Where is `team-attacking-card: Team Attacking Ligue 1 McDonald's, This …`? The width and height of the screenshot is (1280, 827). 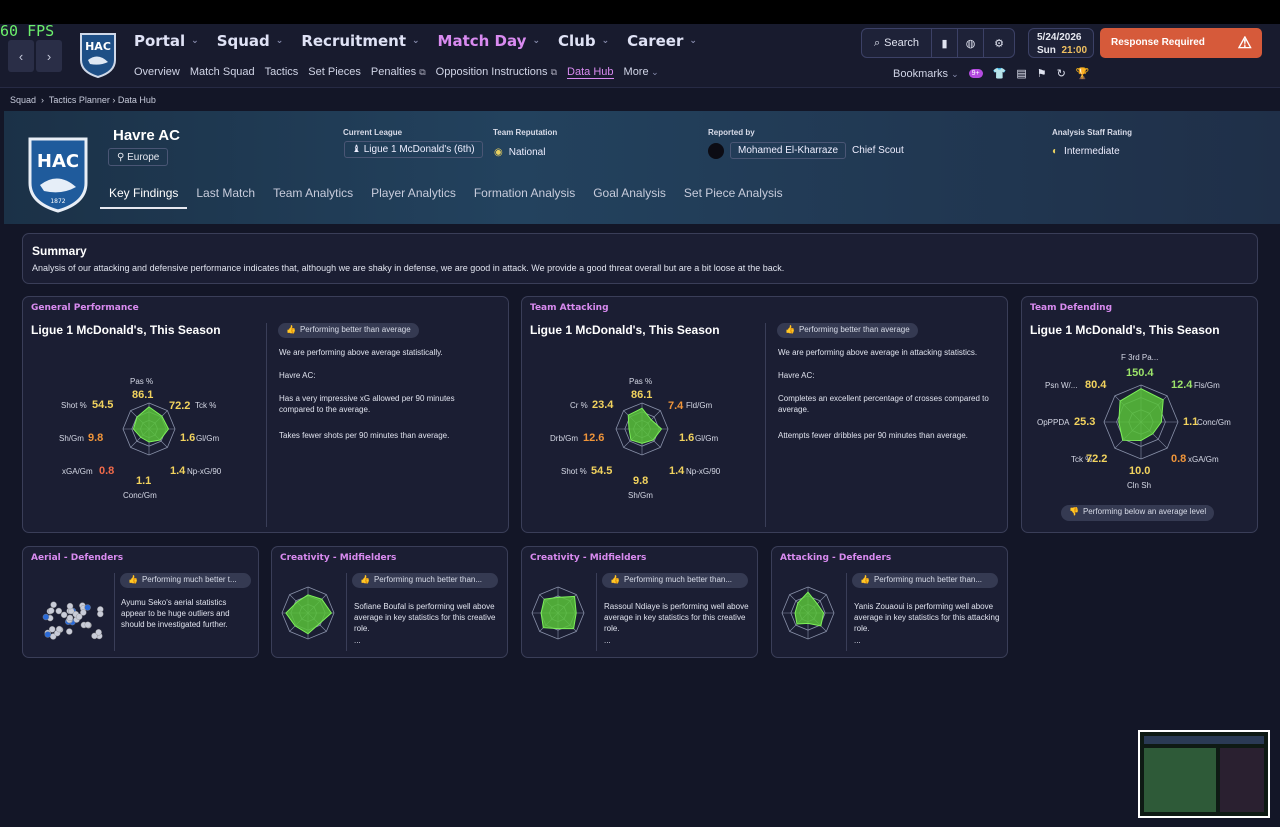
team-attacking-card: Team Attacking Ligue 1 McDonald's, This … is located at coordinates (764, 414).